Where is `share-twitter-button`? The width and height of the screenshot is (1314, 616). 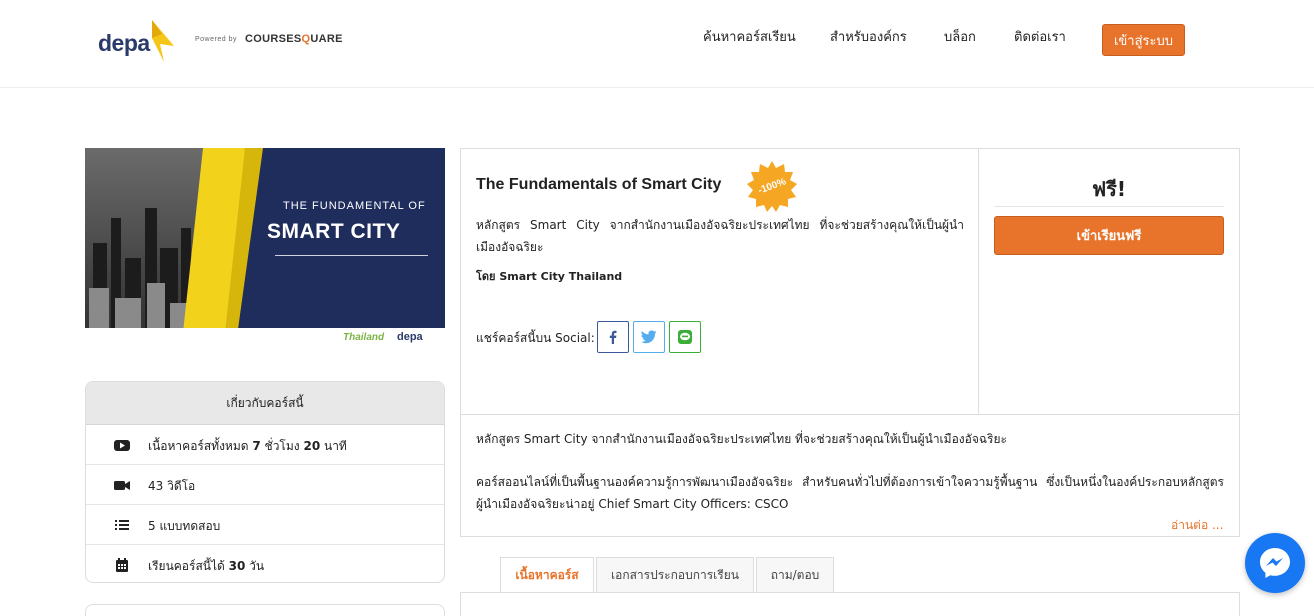 share-twitter-button is located at coordinates (649, 337).